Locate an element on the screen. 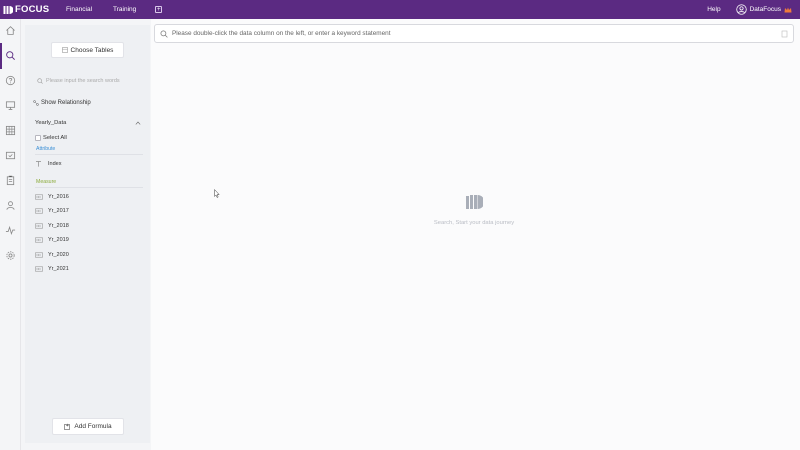 The height and width of the screenshot is (450, 800). column-item-yr-2018: Yr_2018 is located at coordinates (52, 226).